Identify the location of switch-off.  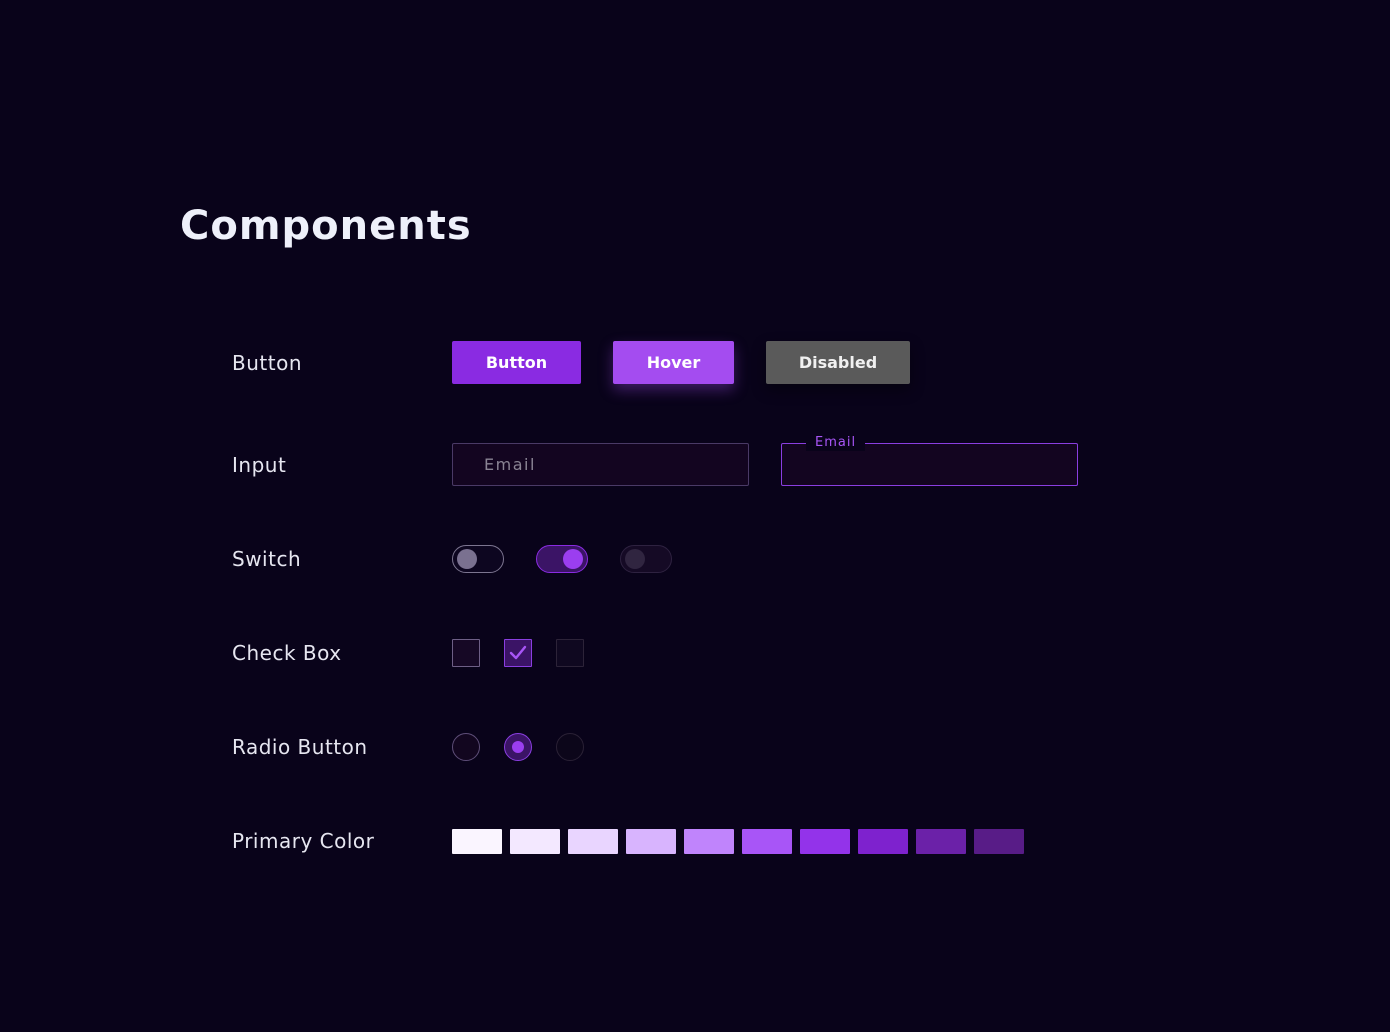
(478, 559).